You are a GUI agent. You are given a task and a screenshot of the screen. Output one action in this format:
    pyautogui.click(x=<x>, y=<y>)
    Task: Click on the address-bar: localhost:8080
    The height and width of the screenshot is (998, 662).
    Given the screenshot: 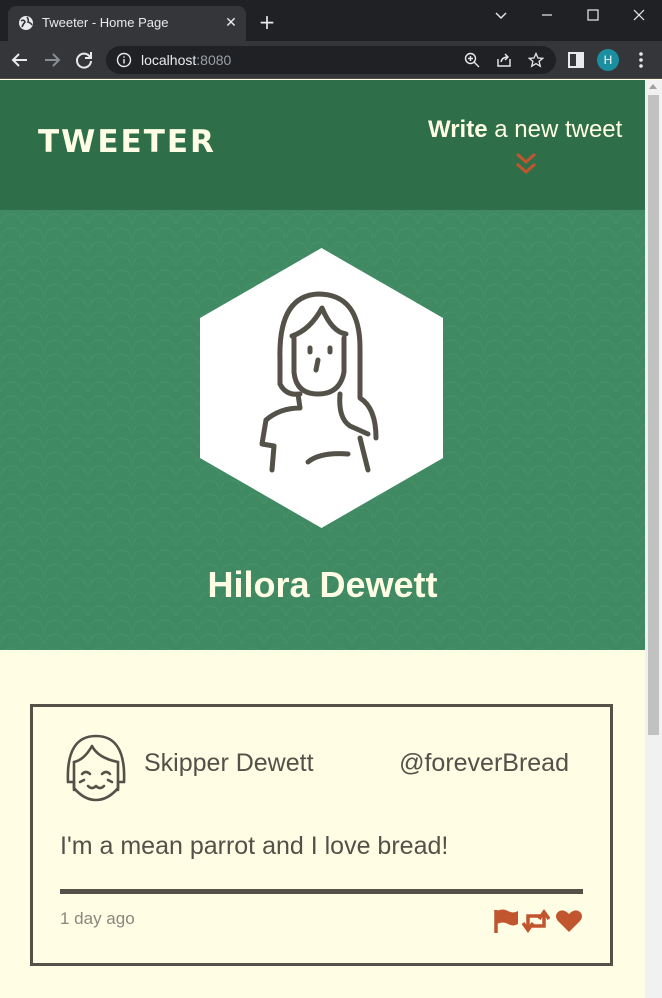 What is the action you would take?
    pyautogui.click(x=331, y=60)
    